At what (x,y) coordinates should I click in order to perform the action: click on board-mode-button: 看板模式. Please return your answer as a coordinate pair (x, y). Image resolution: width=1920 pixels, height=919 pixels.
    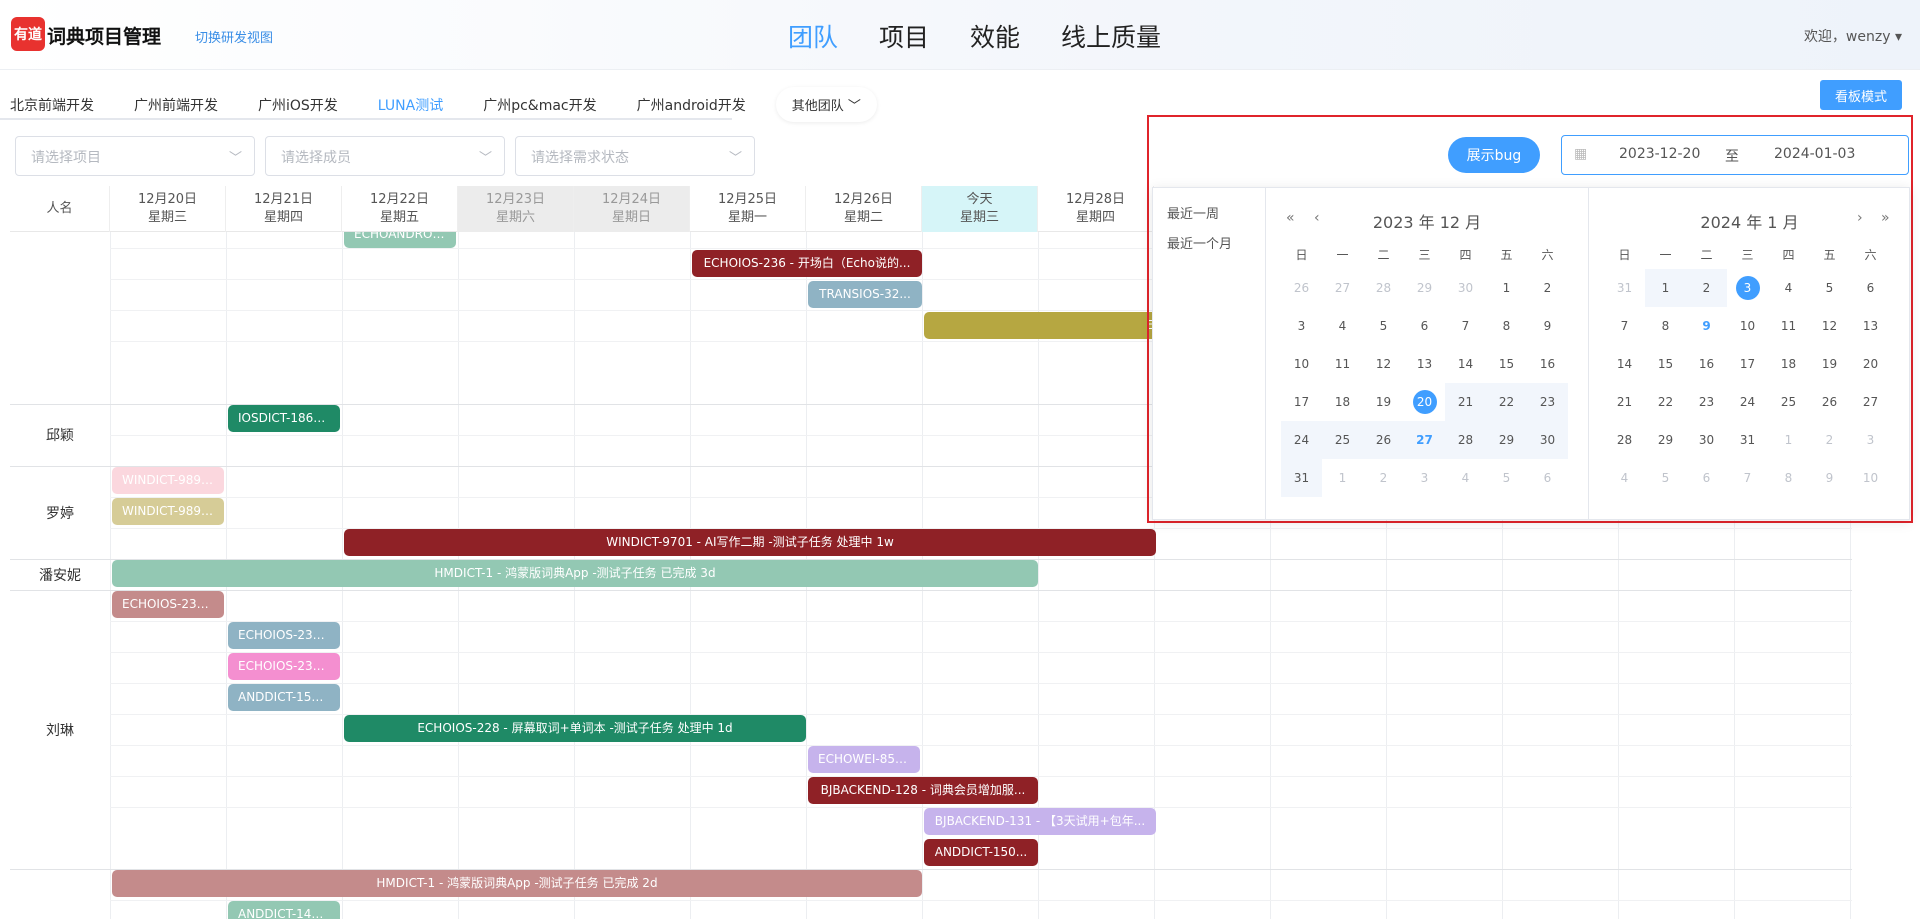
    Looking at the image, I should click on (1861, 95).